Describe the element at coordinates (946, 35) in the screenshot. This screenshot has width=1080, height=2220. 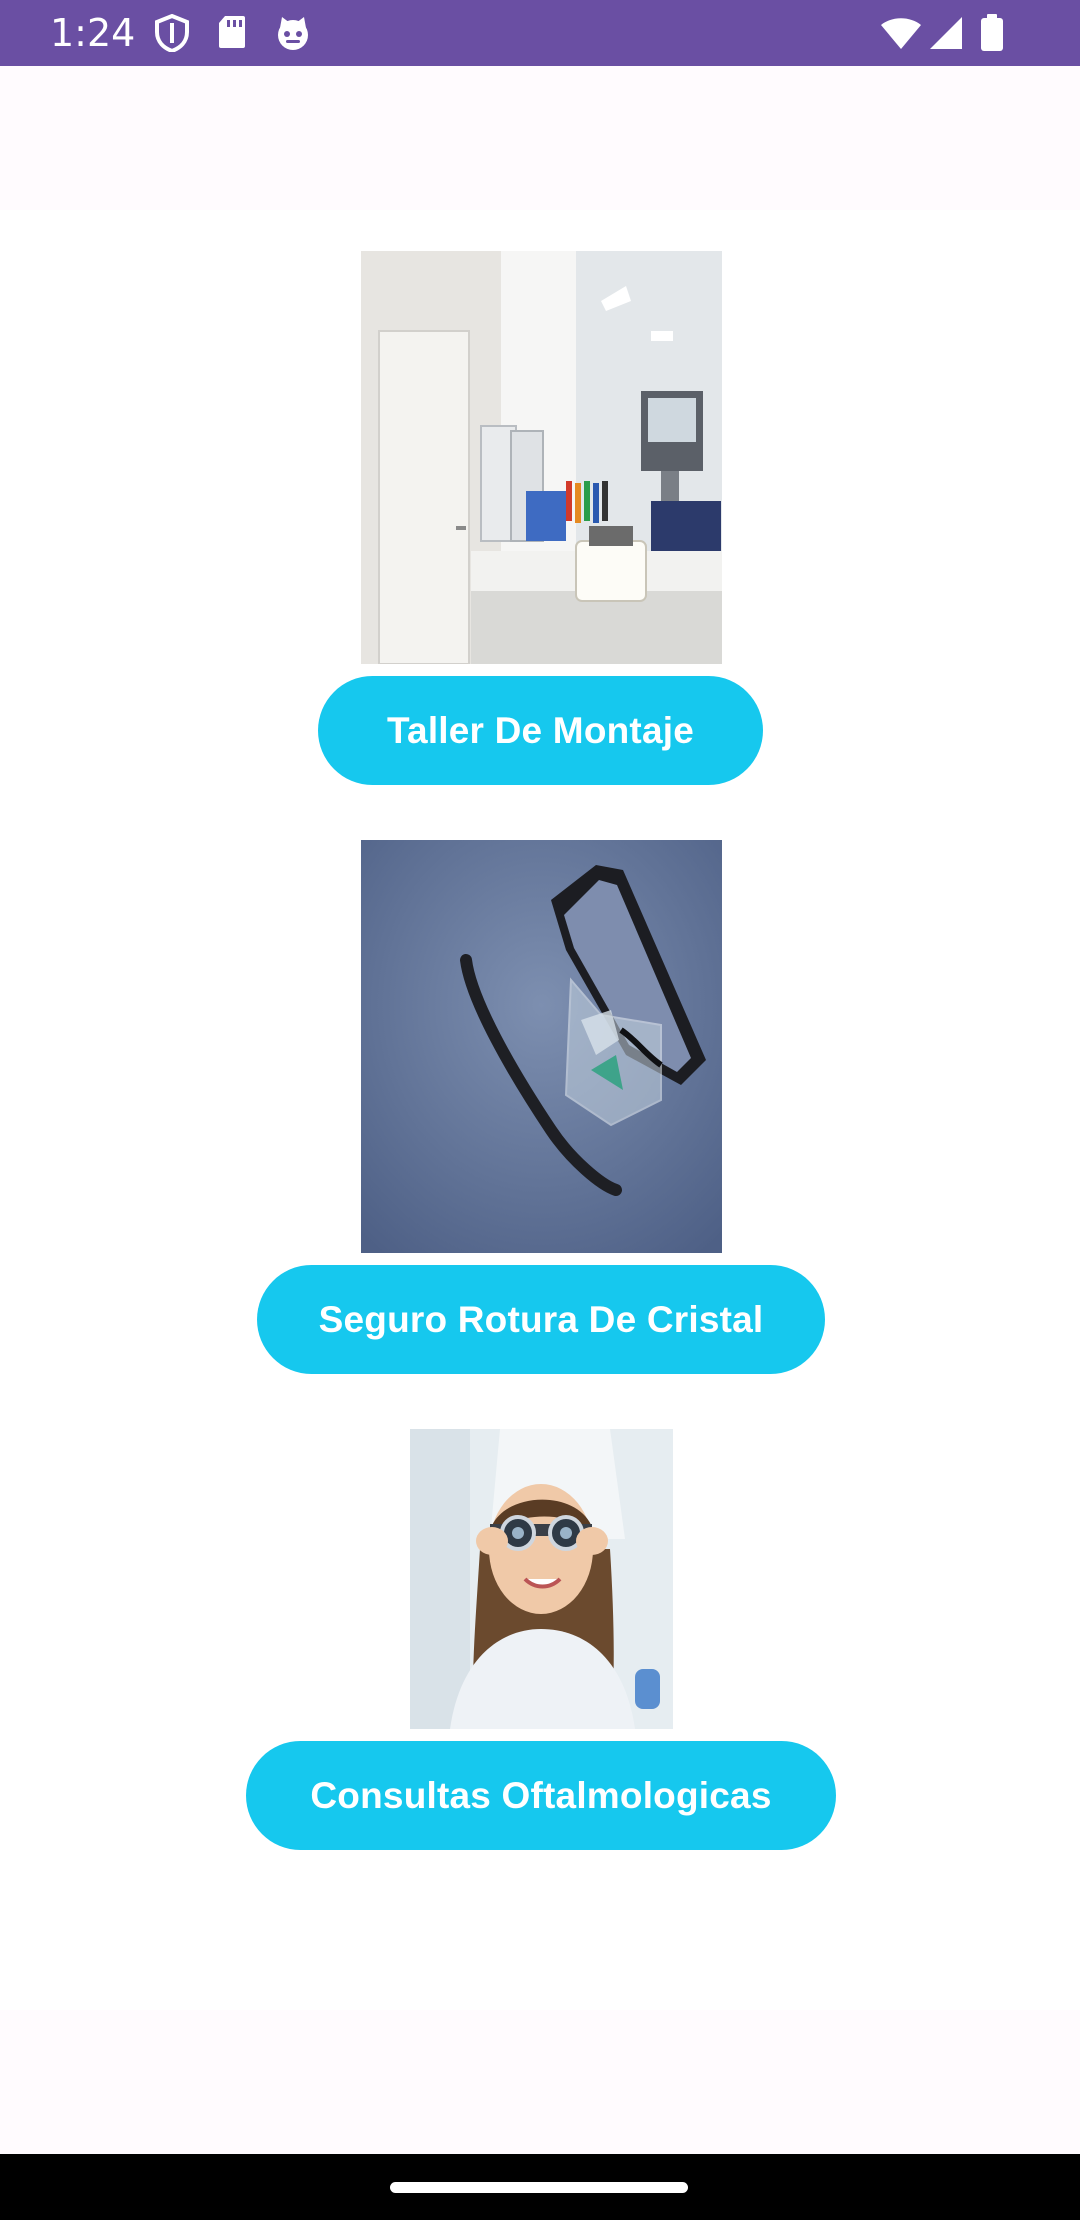
I see `signal-icon` at that location.